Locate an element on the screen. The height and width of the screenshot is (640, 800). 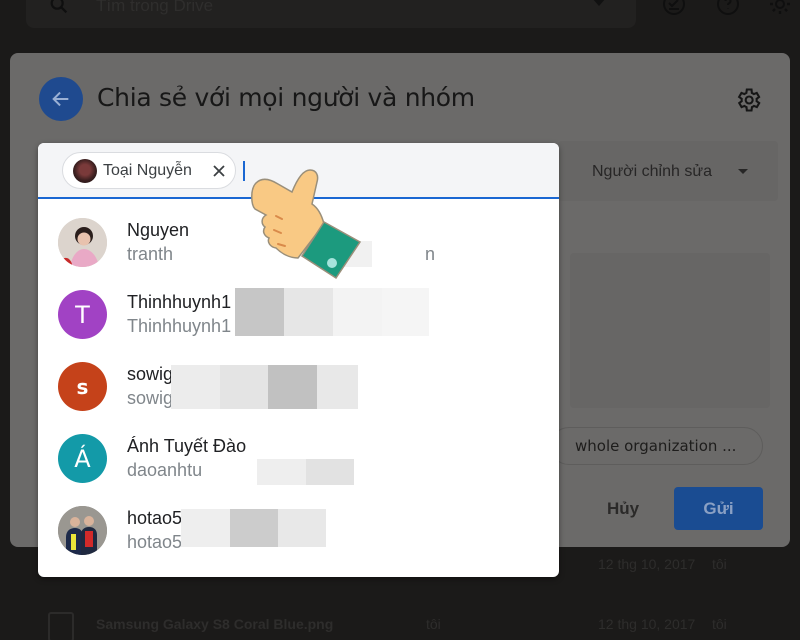
suggestion-item: Á Ánh Tuyết Đào daoanhtu is located at coordinates (298, 458).